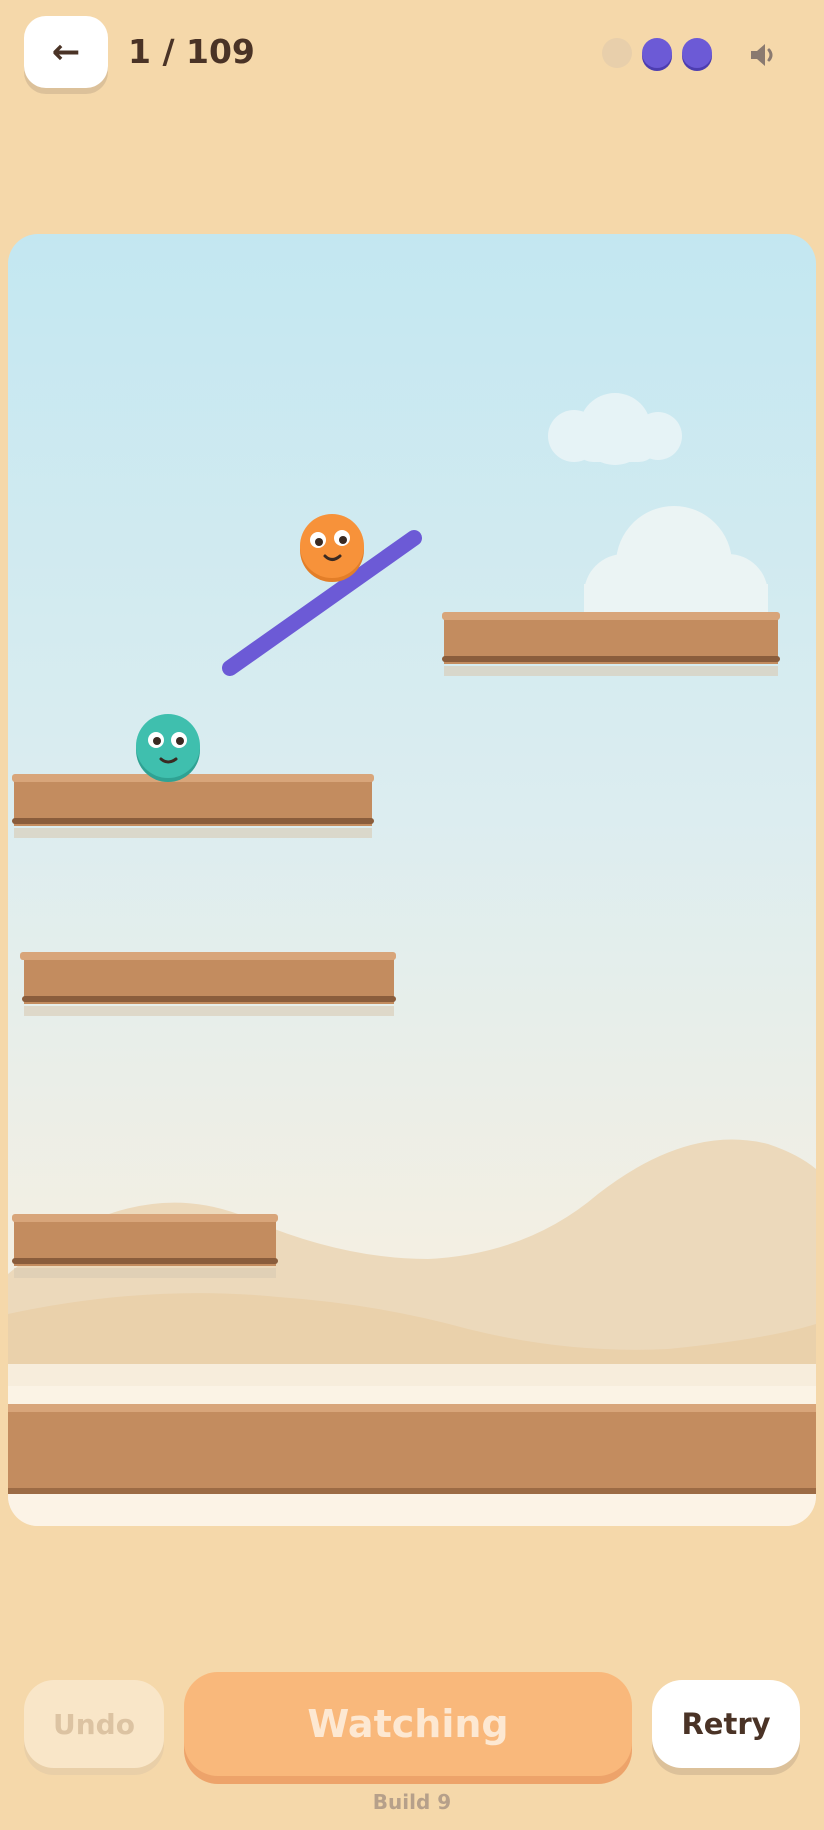 This screenshot has width=824, height=1830. I want to click on platform-middle-left, so click(193, 806).